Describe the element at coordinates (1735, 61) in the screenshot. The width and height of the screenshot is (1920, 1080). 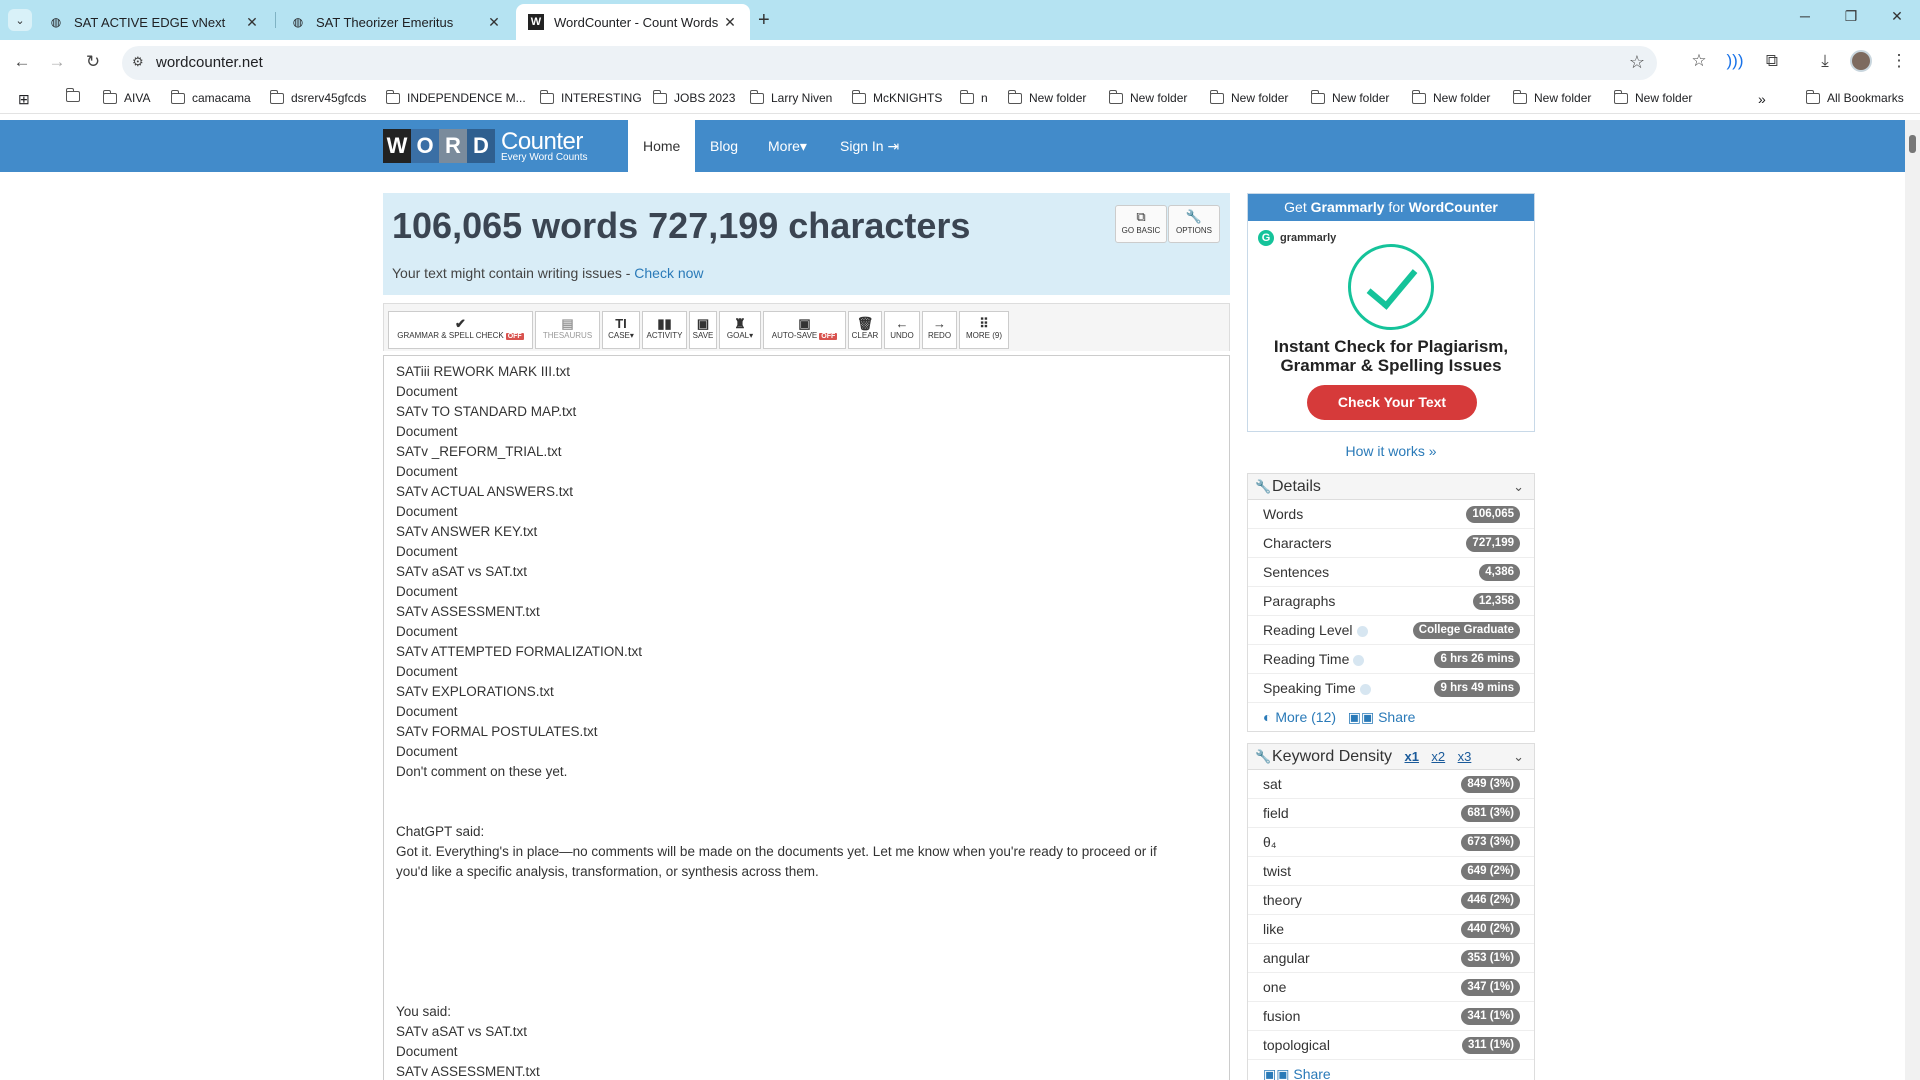
I see `read-aloud-icon: )))` at that location.